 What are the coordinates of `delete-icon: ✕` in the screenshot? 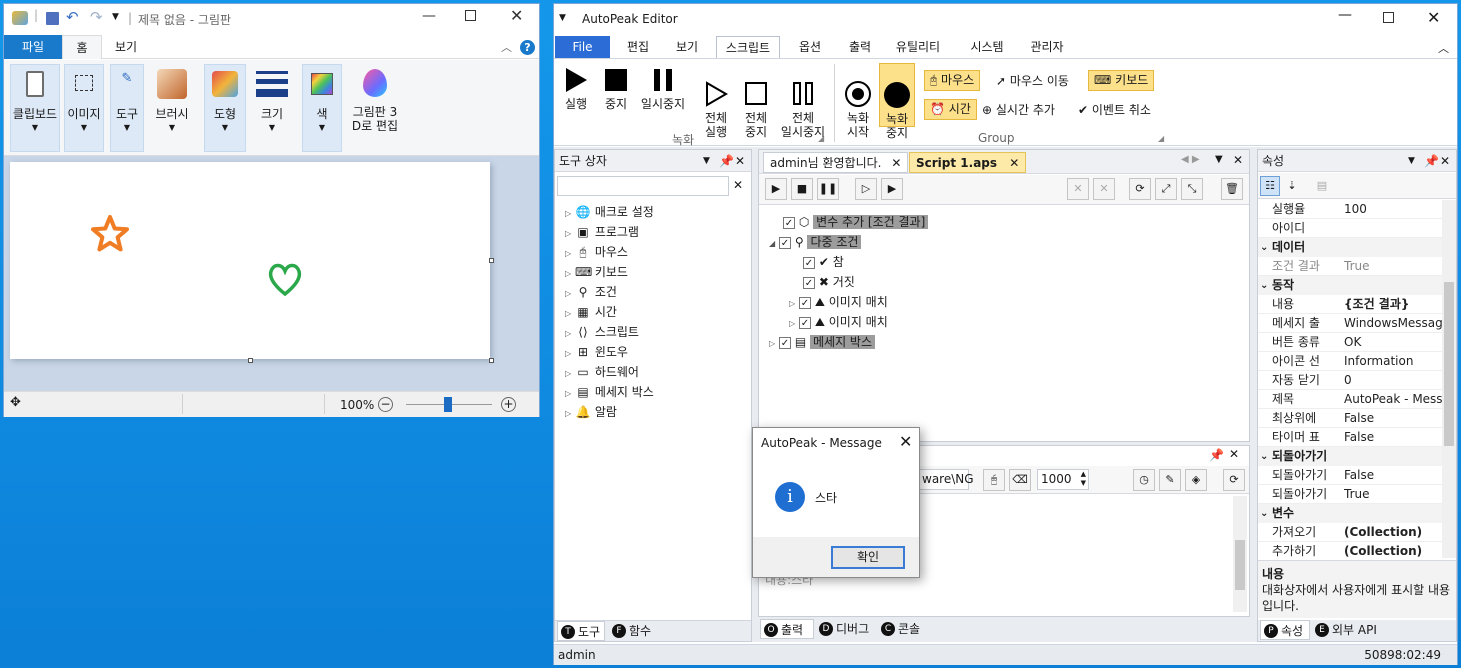 It's located at (1078, 189).